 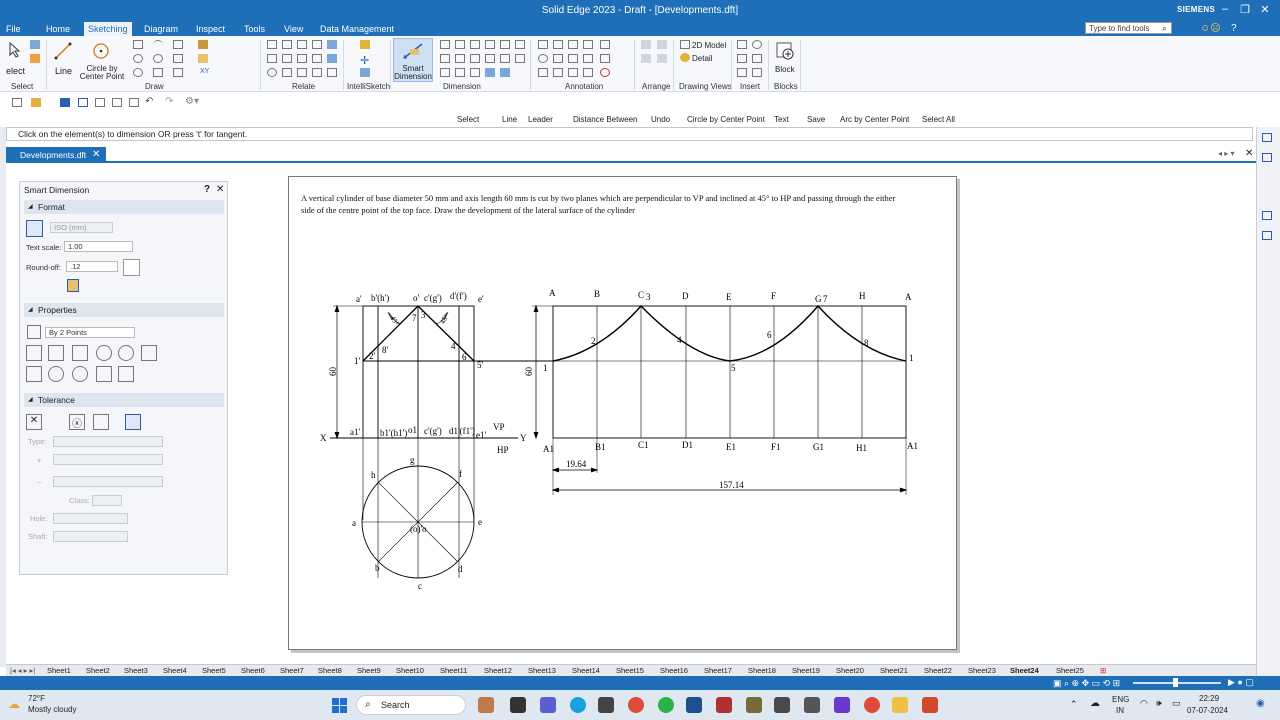 What do you see at coordinates (98, 246) in the screenshot?
I see `text-scale-select: 1.00` at bounding box center [98, 246].